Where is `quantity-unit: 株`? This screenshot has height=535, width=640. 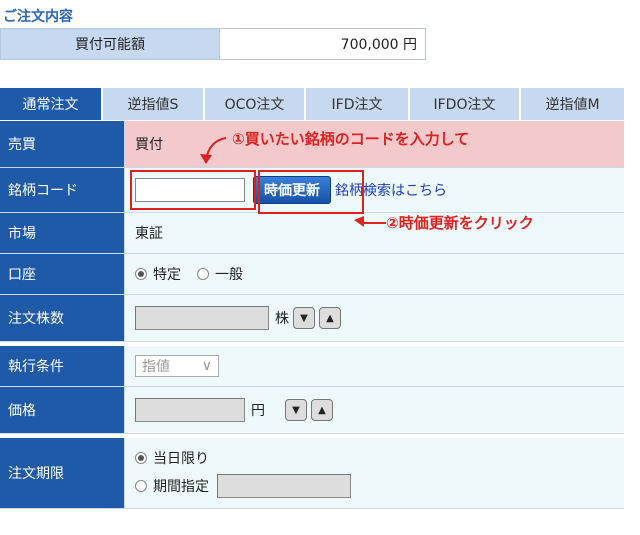
quantity-unit: 株 is located at coordinates (282, 319).